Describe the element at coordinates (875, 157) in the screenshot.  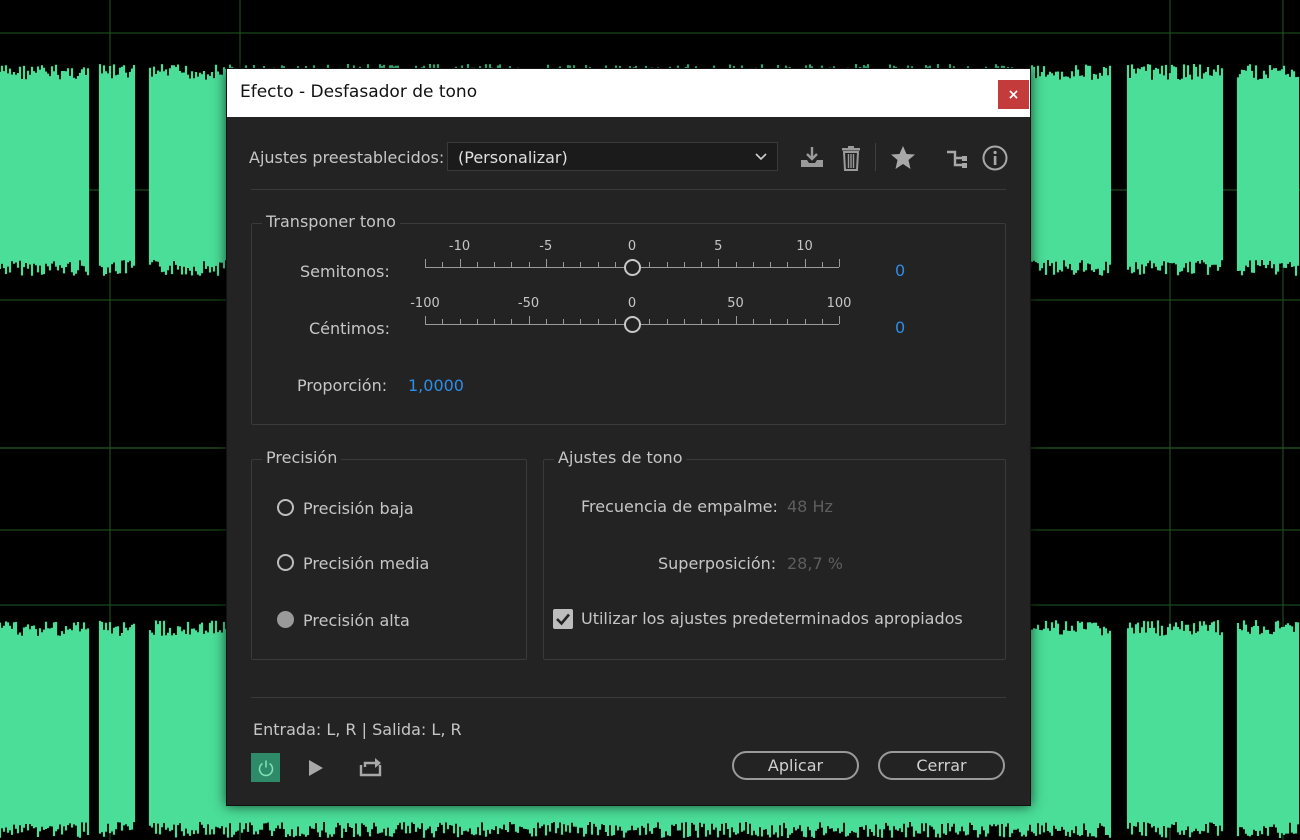
I see `toolbar-separator` at that location.